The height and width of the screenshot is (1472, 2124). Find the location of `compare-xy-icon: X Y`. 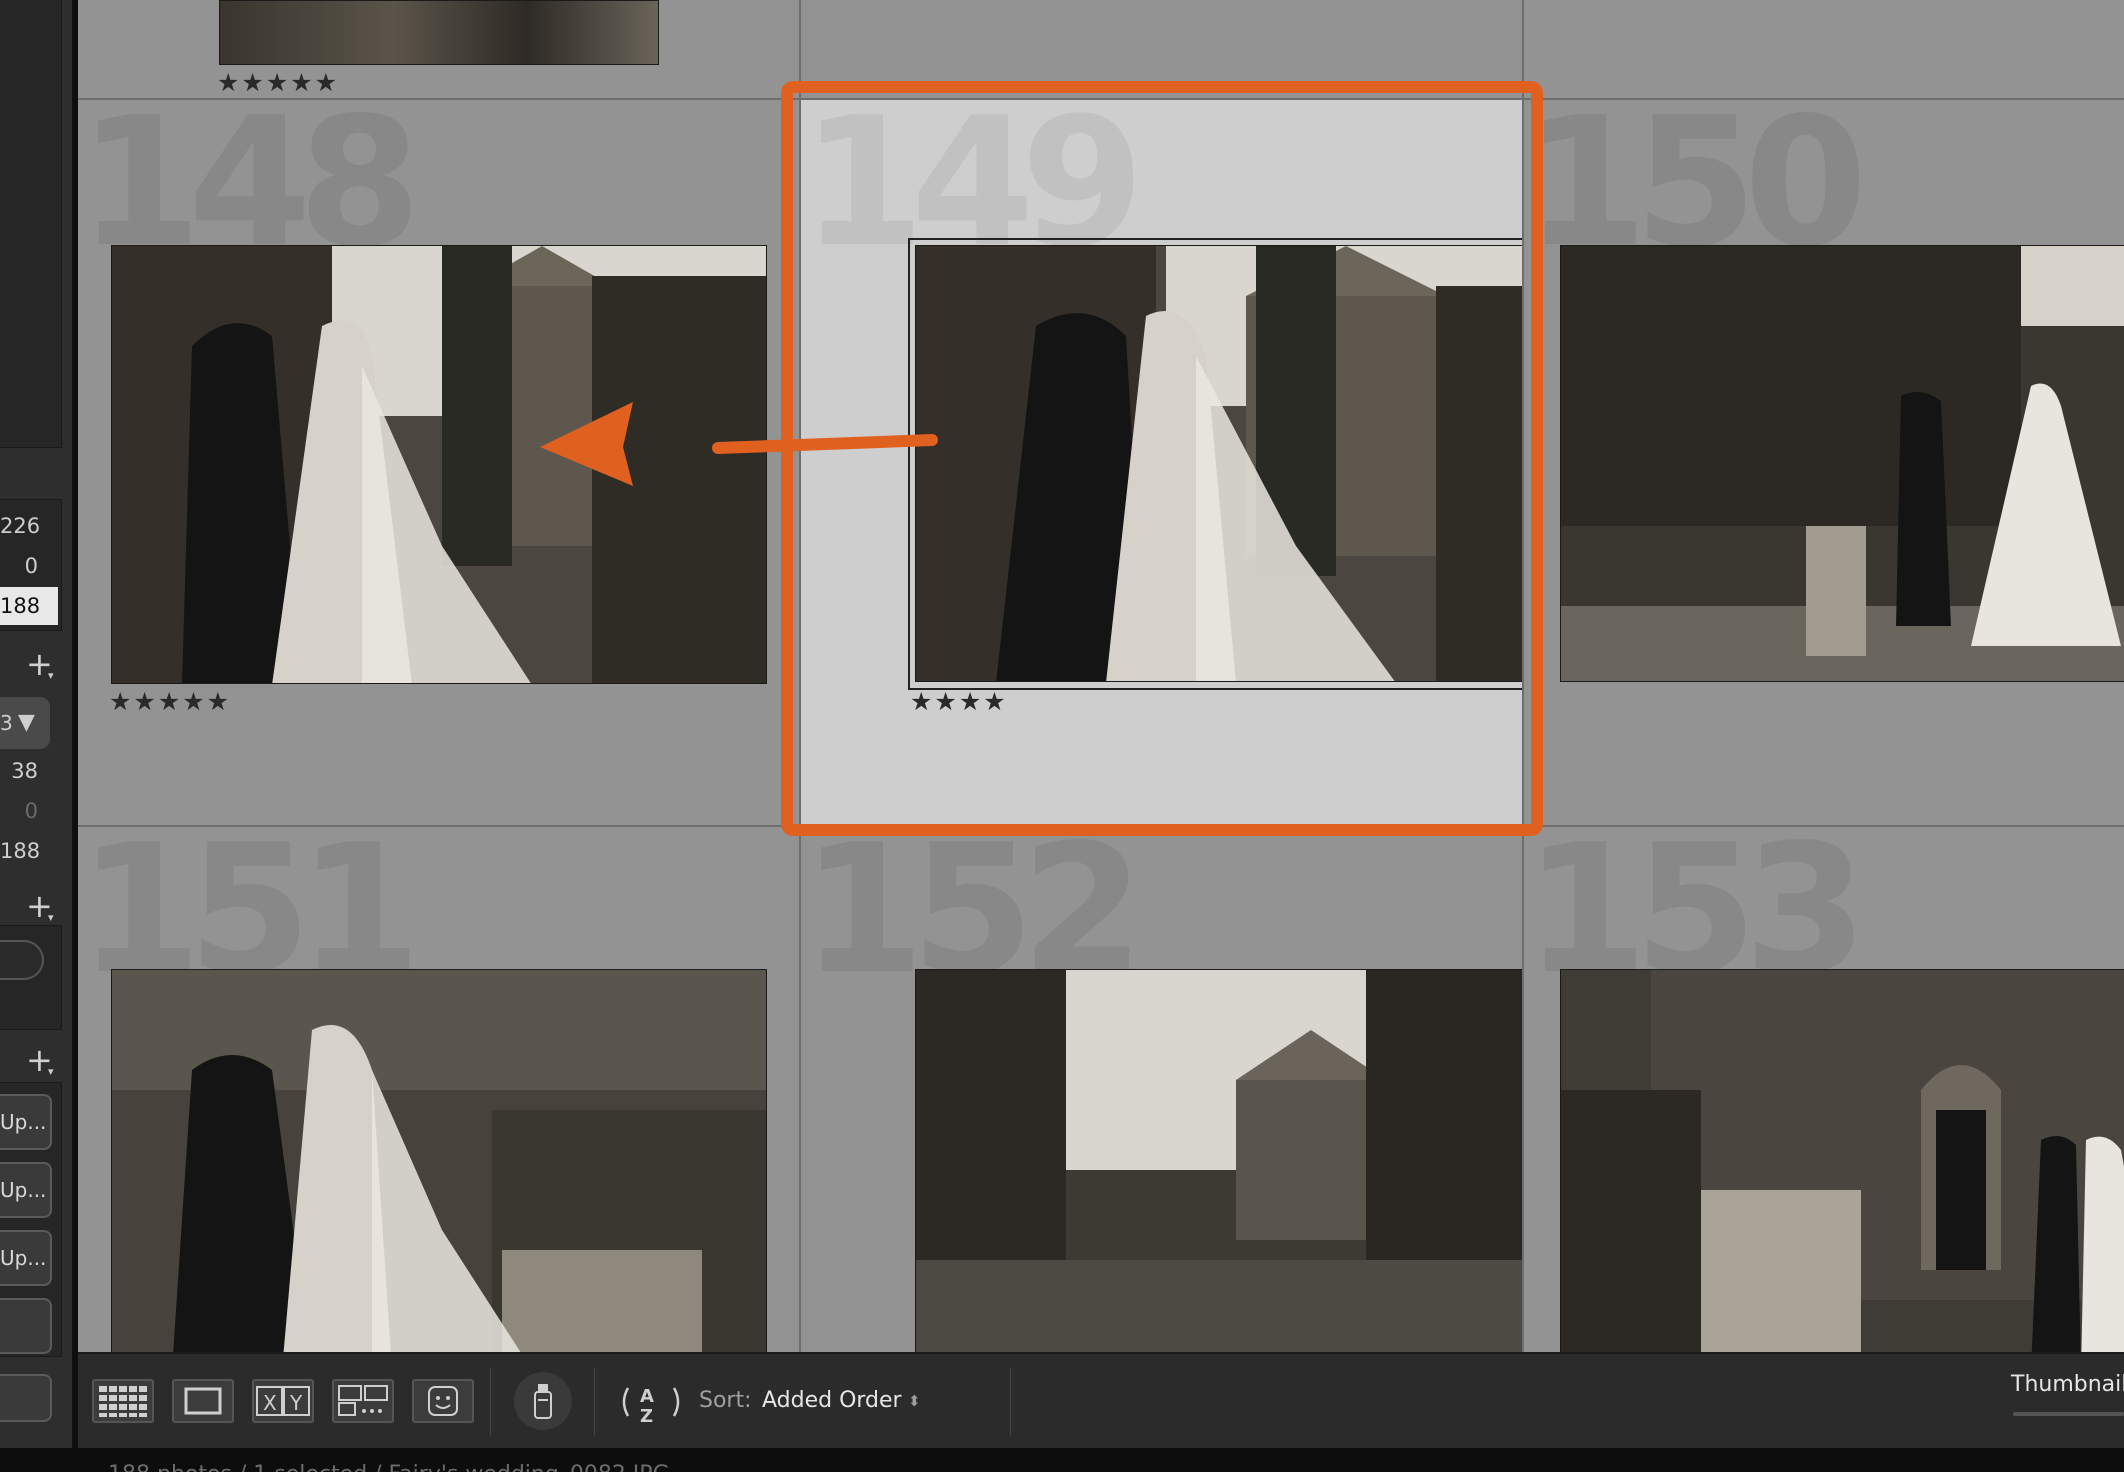

compare-xy-icon: X Y is located at coordinates (283, 1401).